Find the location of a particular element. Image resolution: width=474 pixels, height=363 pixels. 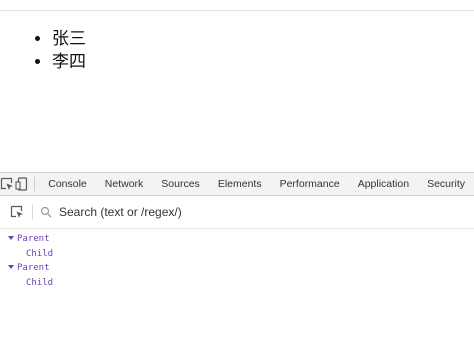

list-item: 张三 is located at coordinates (69, 39).